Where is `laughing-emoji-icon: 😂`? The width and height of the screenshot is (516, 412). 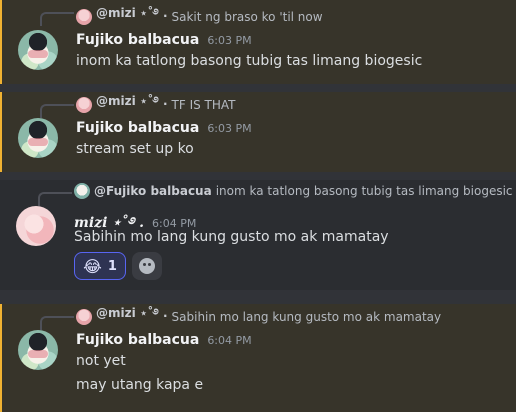 laughing-emoji-icon: 😂 is located at coordinates (92, 266).